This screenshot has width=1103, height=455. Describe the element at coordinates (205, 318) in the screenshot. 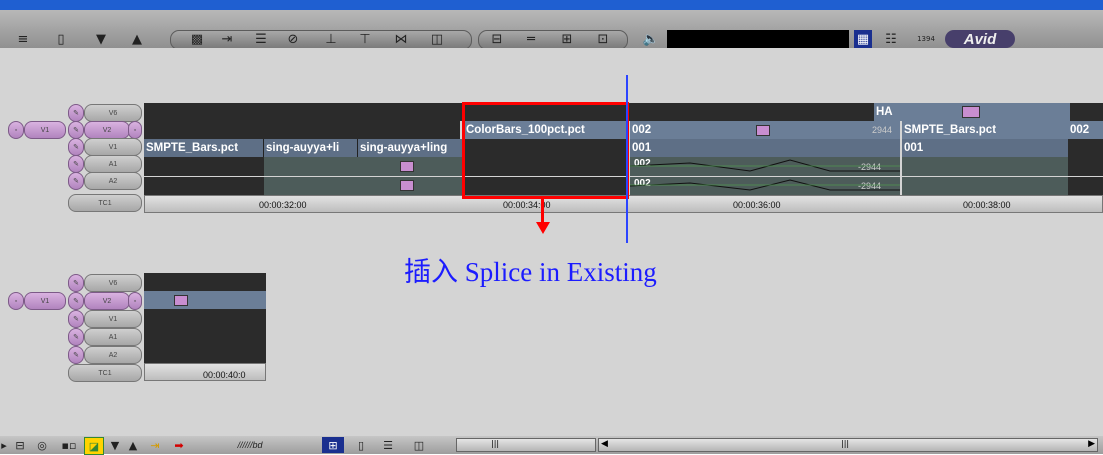

I see `track-v1-empty` at that location.